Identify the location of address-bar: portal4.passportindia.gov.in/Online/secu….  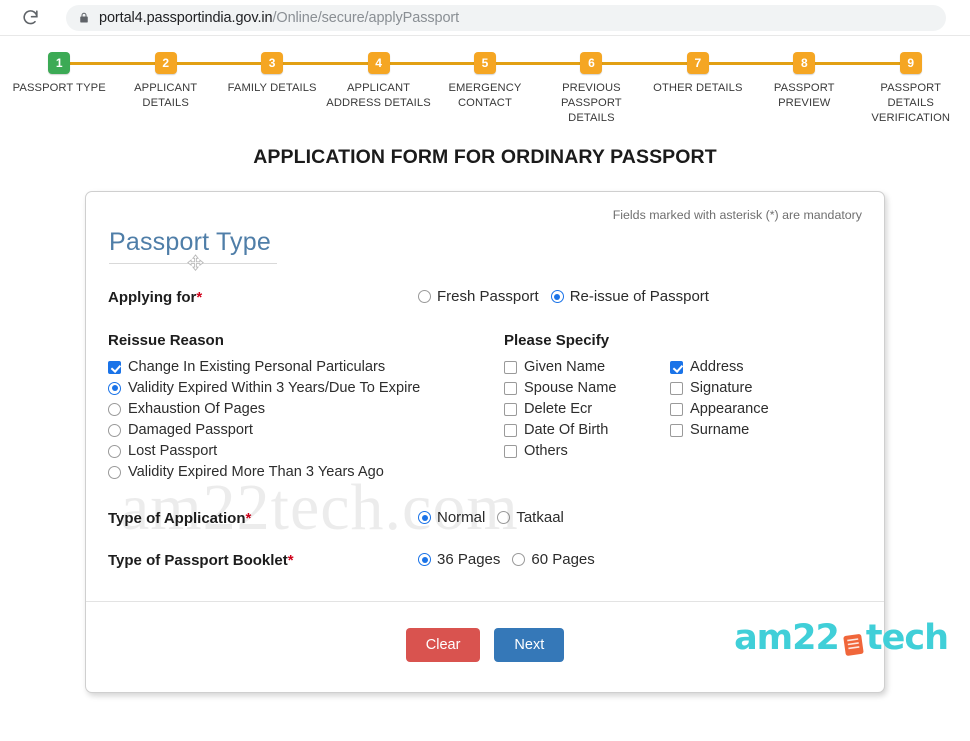
(506, 17).